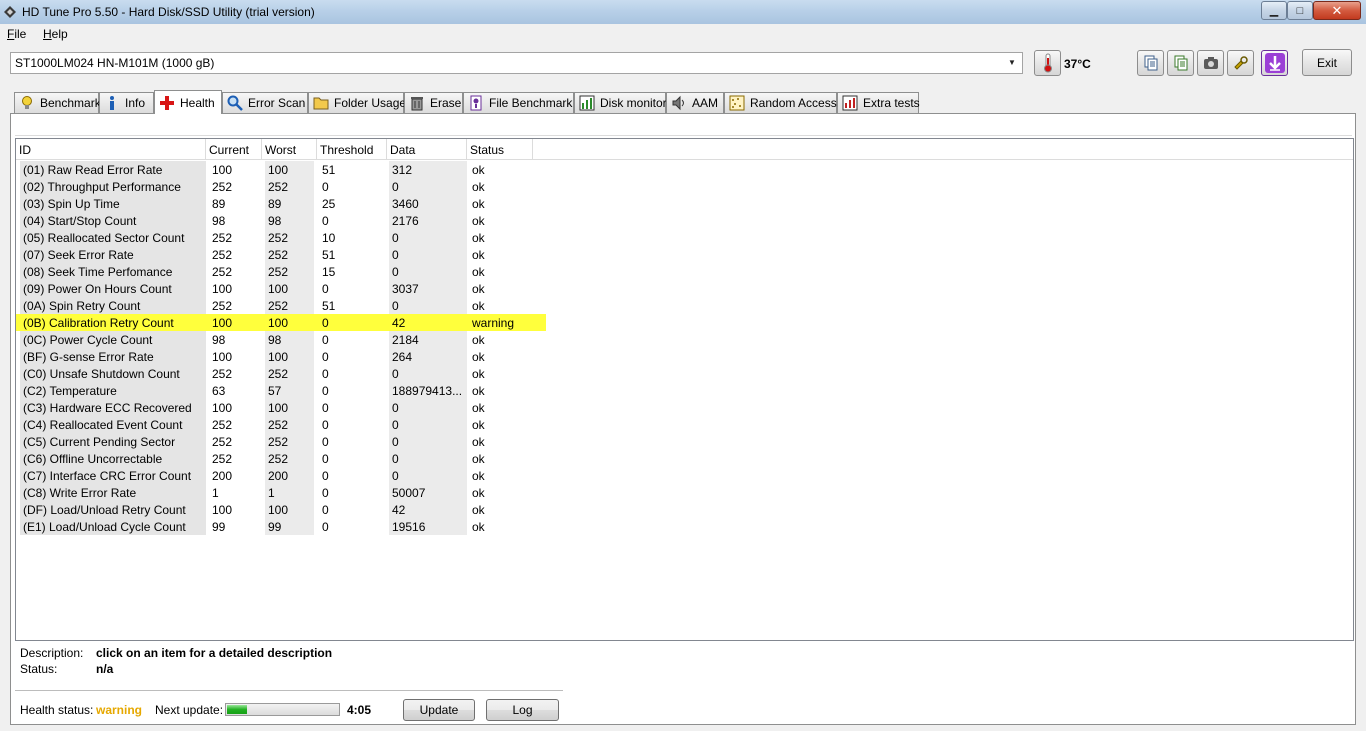 Image resolution: width=1366 pixels, height=731 pixels. Describe the element at coordinates (281, 305) in the screenshot. I see `table-row: (0A) Spin Retry Count 252 252 51 0 ok` at that location.